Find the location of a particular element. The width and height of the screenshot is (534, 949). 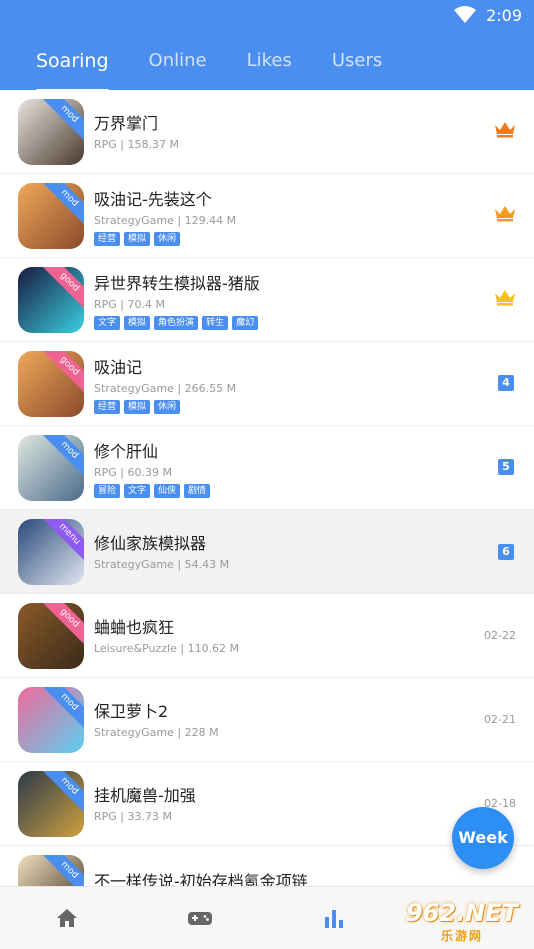

app-row: good 吸油记 StrategyGame | 266.55 M 经营 模拟 休闲 4 is located at coordinates (267, 384).